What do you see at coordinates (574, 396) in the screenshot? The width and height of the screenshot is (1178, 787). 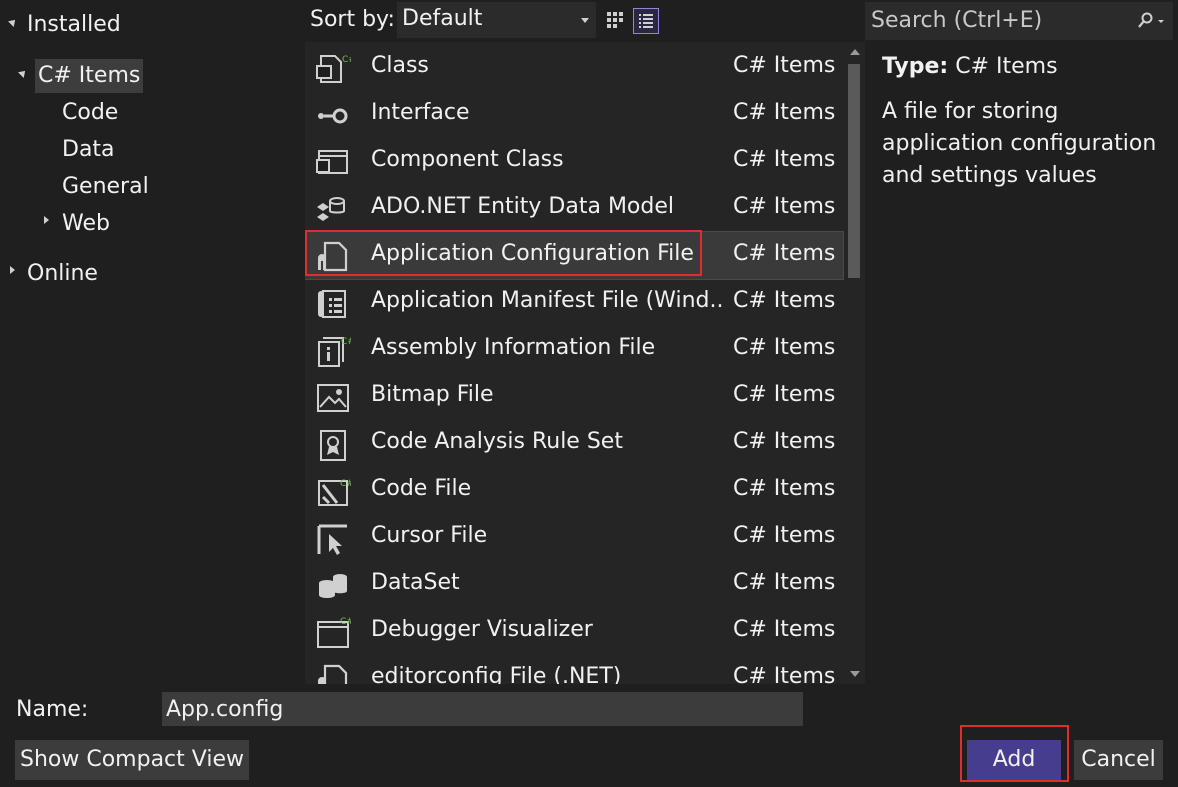 I see `list-item: Bitmap File C# Items` at bounding box center [574, 396].